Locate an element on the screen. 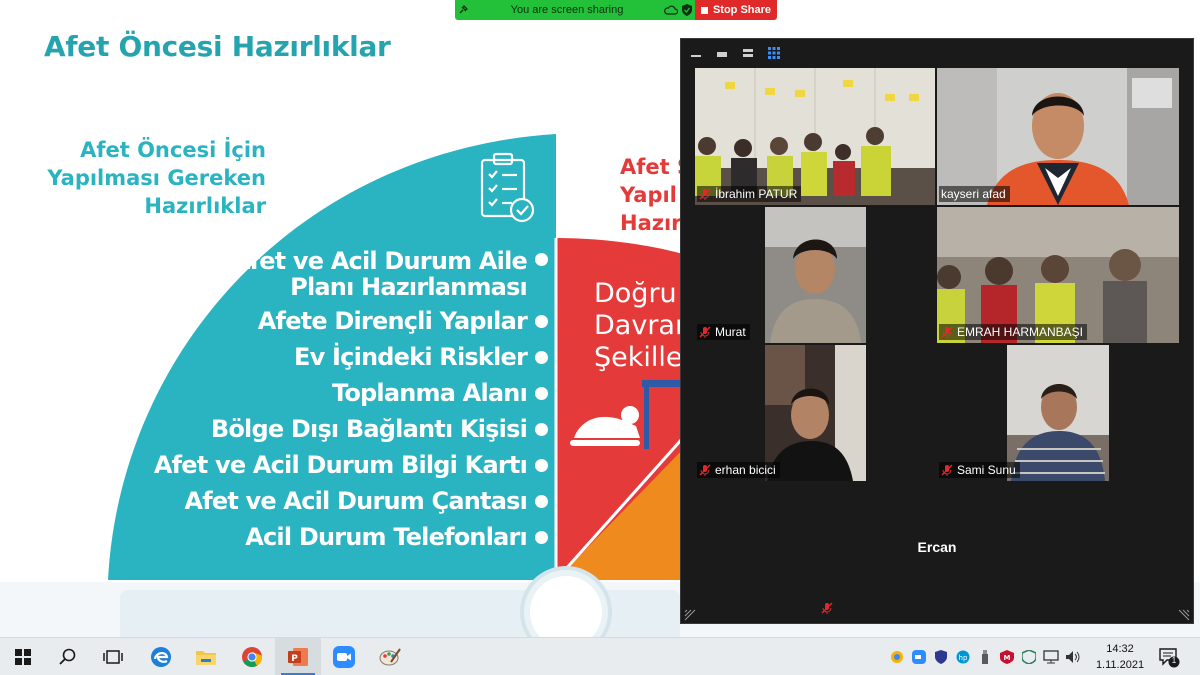 The image size is (1200, 675). hp-icon: hp is located at coordinates (963, 656).